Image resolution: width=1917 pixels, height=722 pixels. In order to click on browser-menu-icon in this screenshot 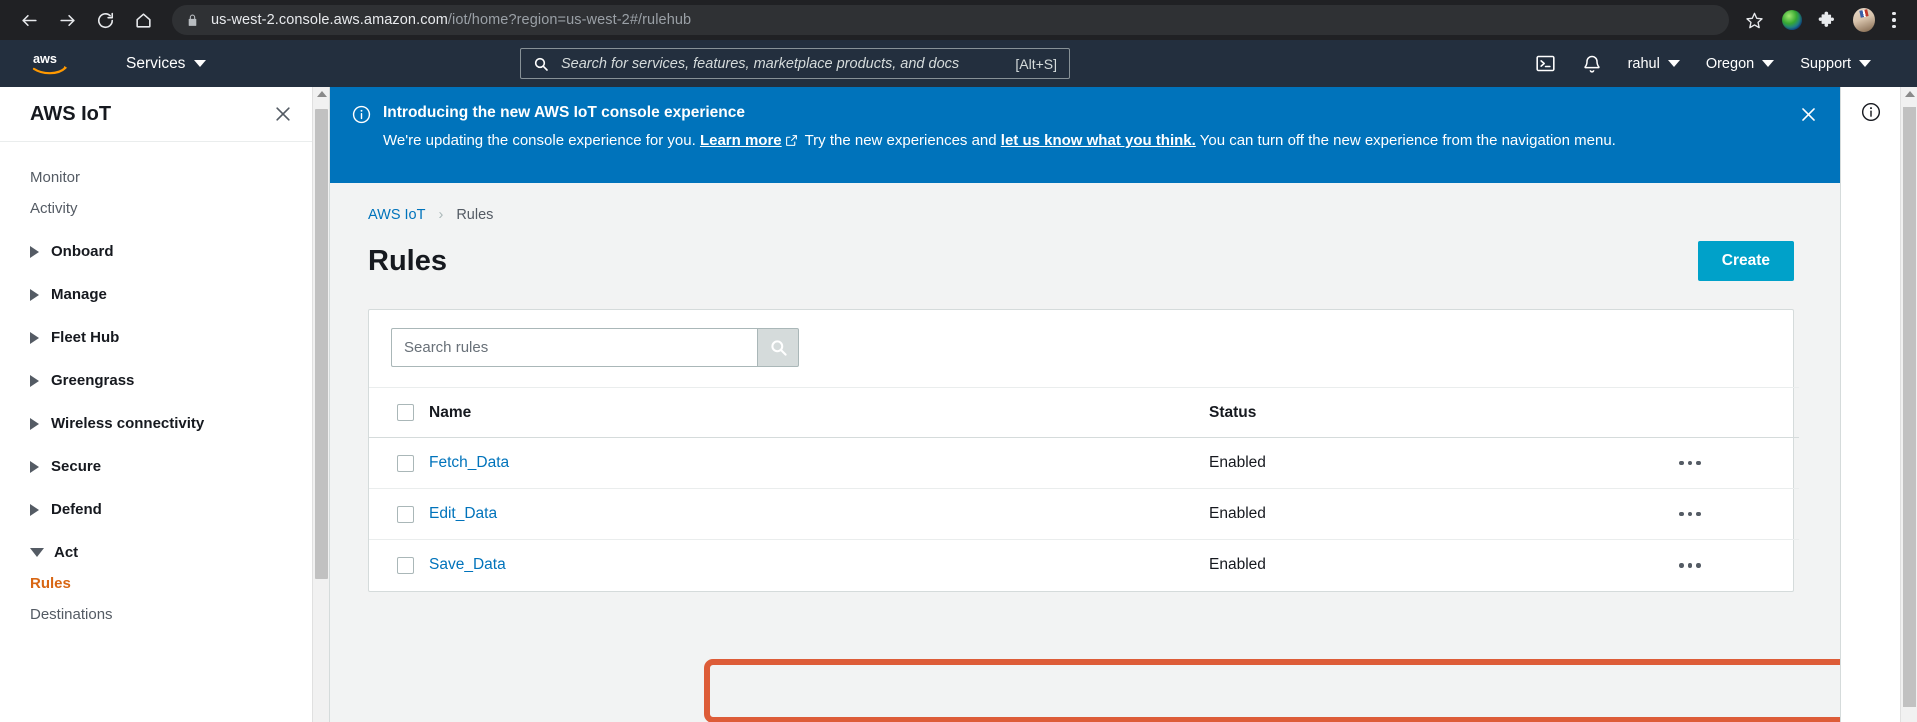, I will do `click(1894, 20)`.